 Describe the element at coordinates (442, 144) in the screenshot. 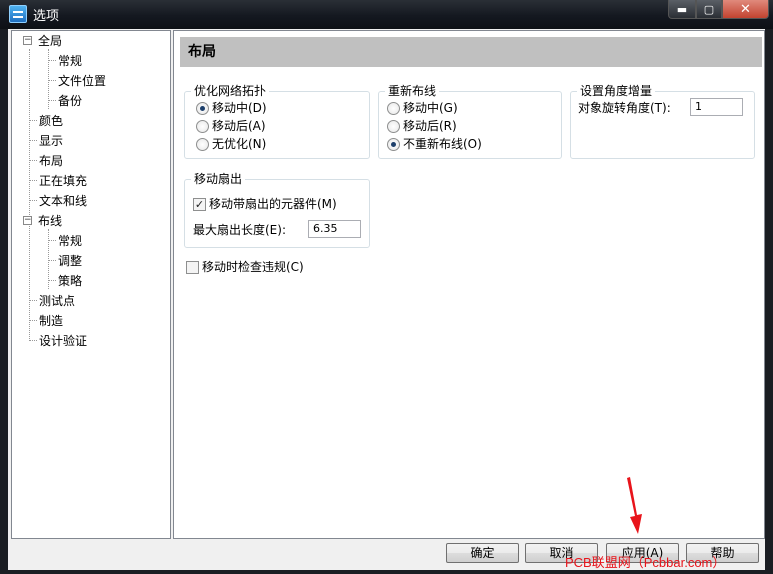

I see `option-label: 不重新布线(O)` at that location.